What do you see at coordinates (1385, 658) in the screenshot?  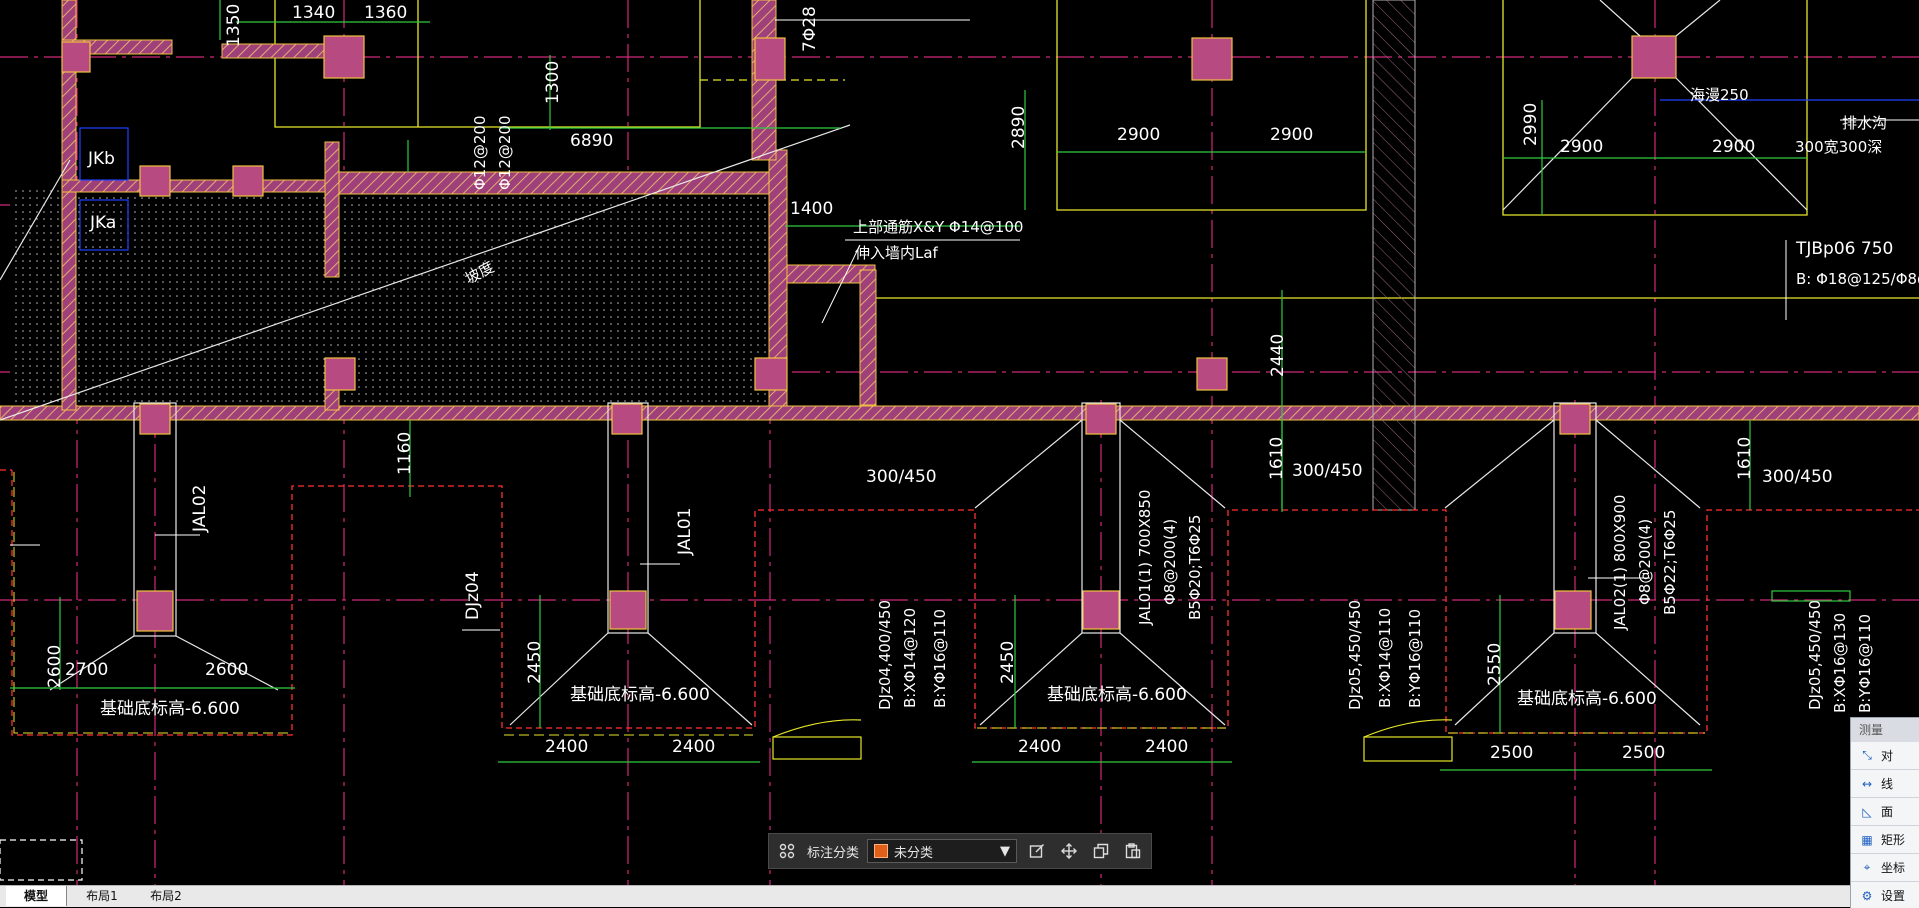 I see `label-dj2-x: B:XΦ14@110` at bounding box center [1385, 658].